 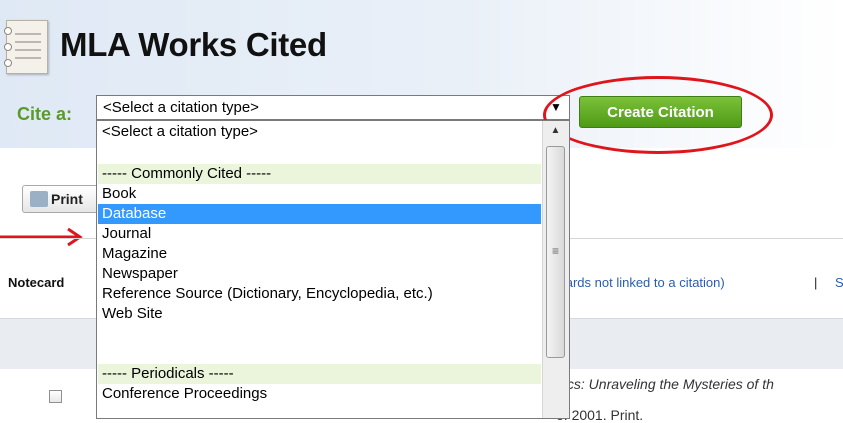 What do you see at coordinates (39, 199) in the screenshot?
I see `printer-icon` at bounding box center [39, 199].